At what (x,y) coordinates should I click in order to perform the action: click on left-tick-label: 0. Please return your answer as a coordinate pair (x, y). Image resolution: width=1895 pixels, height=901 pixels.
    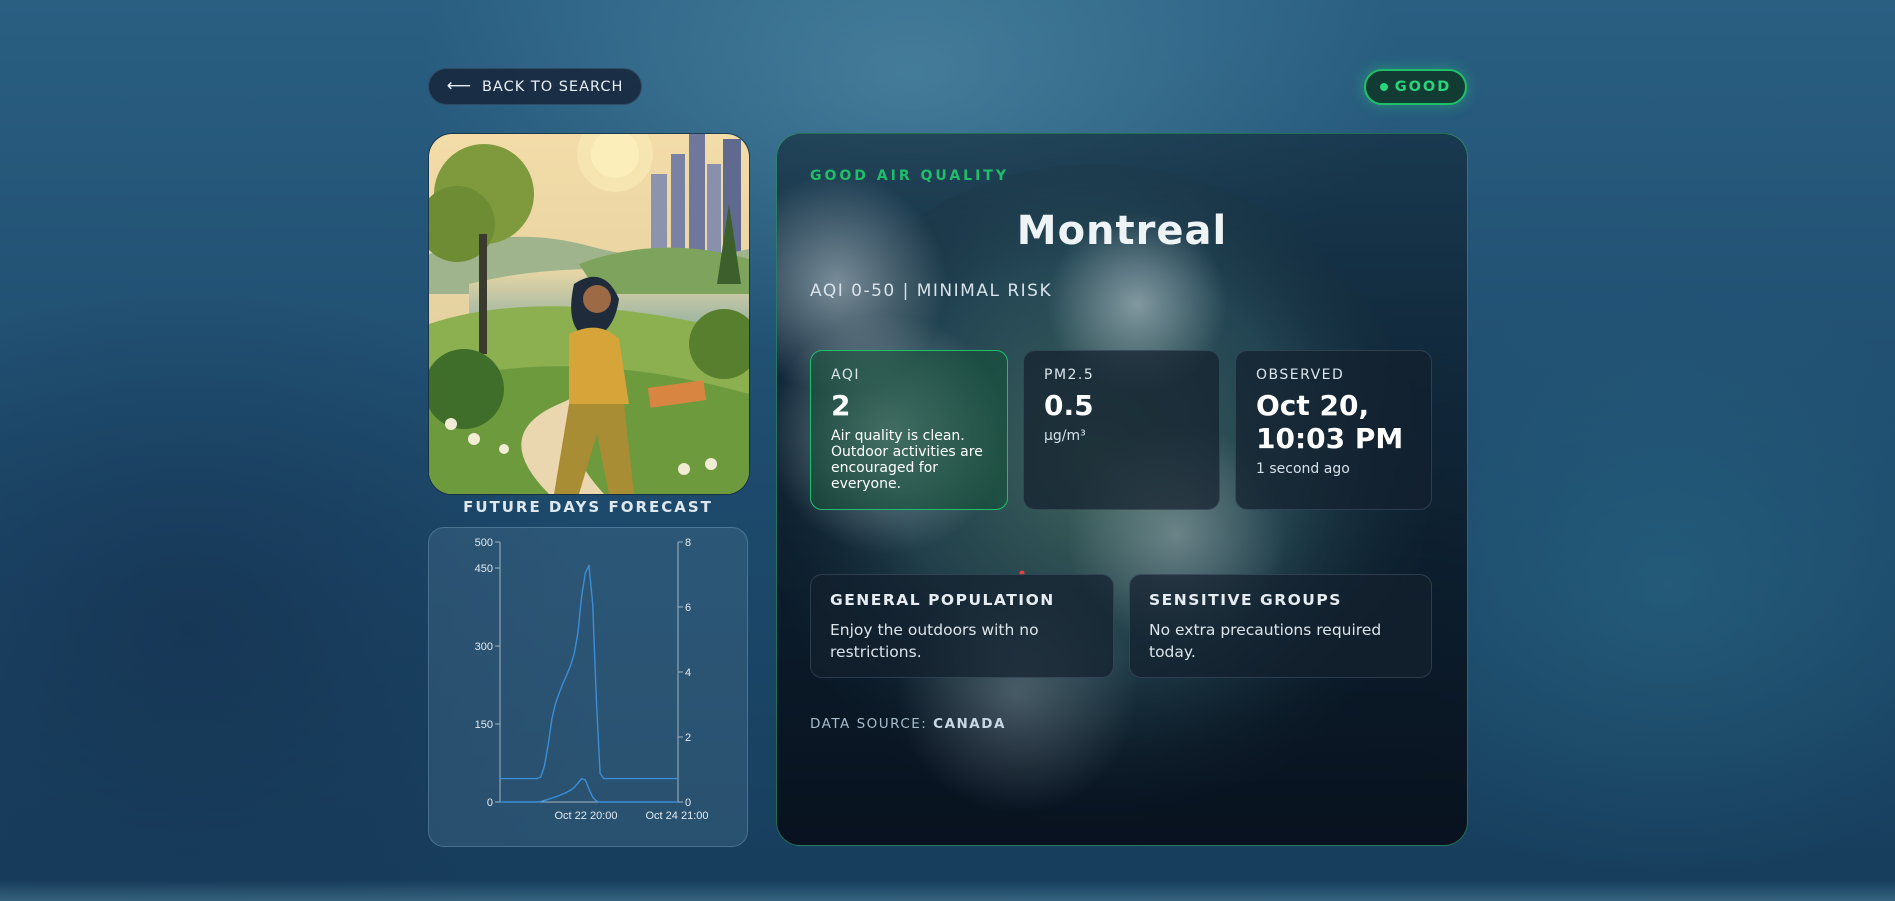
    Looking at the image, I should click on (490, 803).